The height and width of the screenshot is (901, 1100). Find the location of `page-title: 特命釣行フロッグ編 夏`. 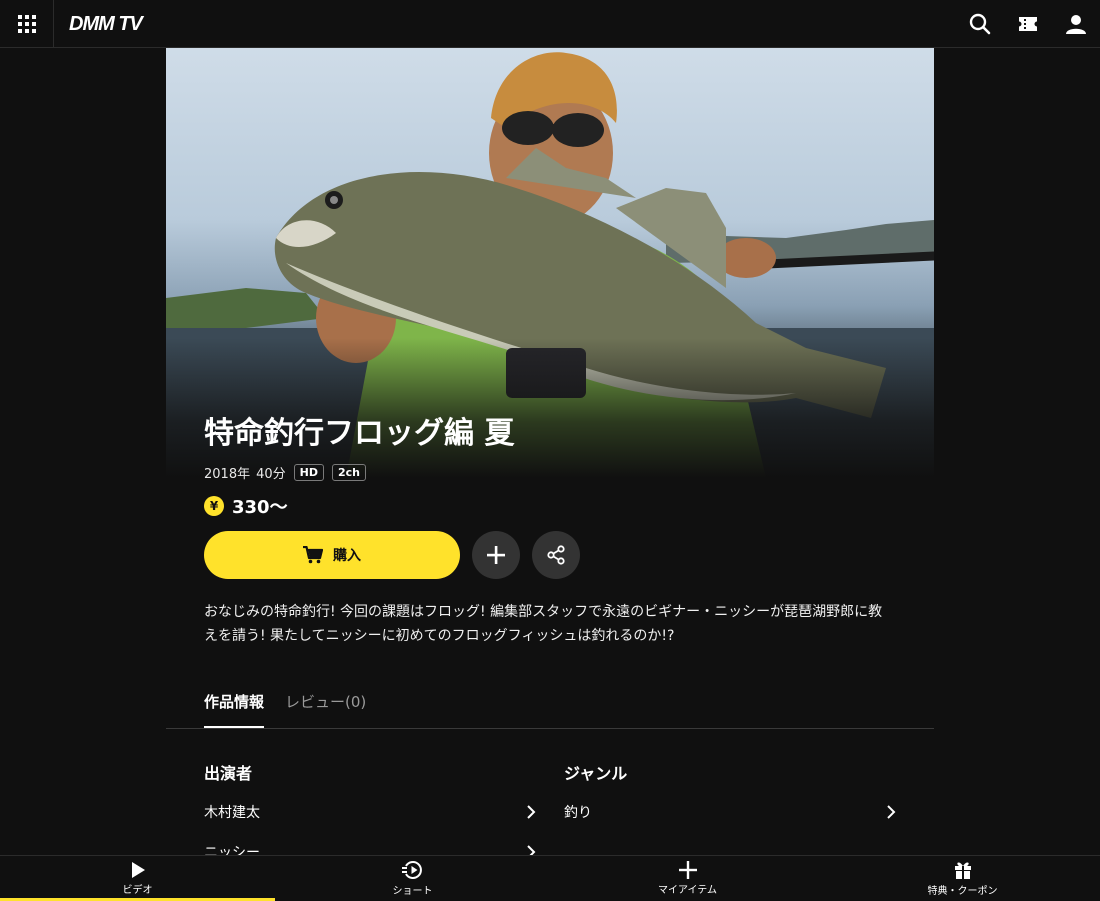

page-title: 特命釣行フロッグ編 夏 is located at coordinates (359, 433).